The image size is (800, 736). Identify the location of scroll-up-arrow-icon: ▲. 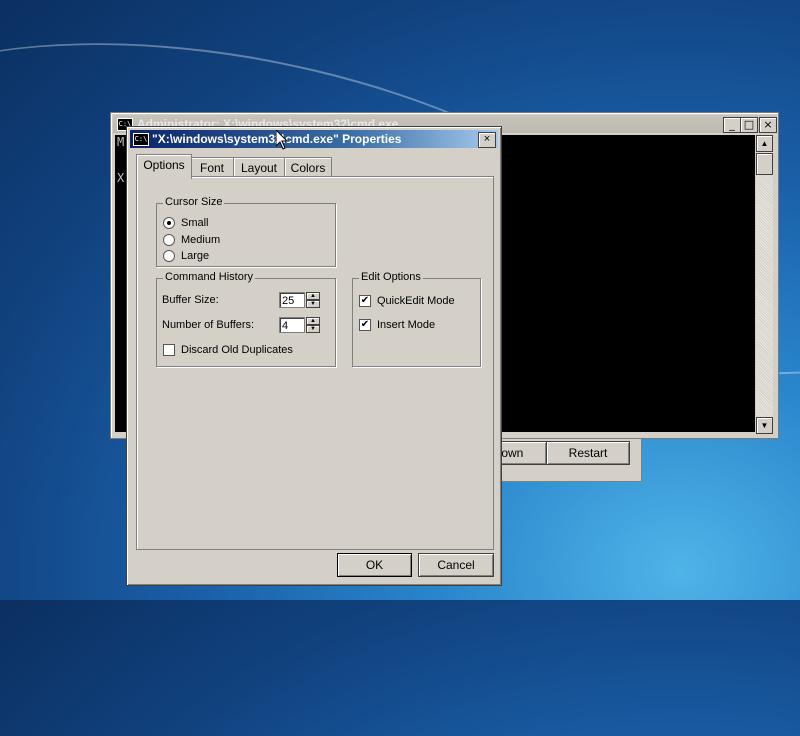
(764, 143).